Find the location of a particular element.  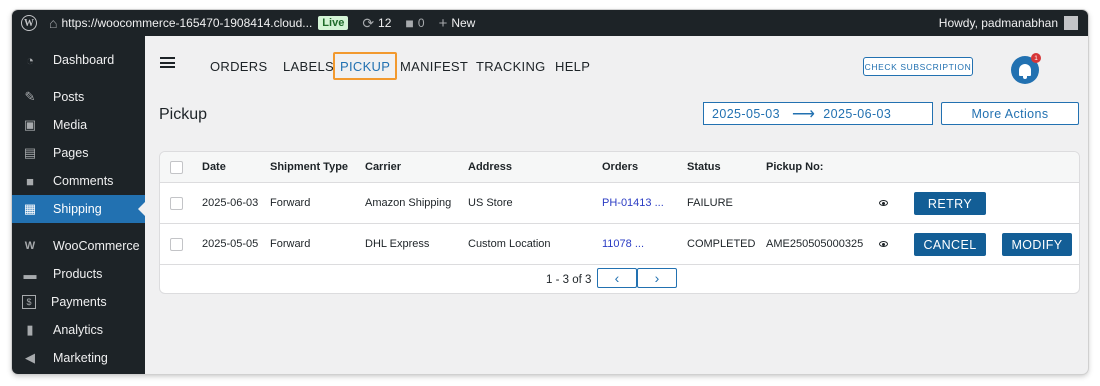

tab-pickup: PICKUP is located at coordinates (365, 66).